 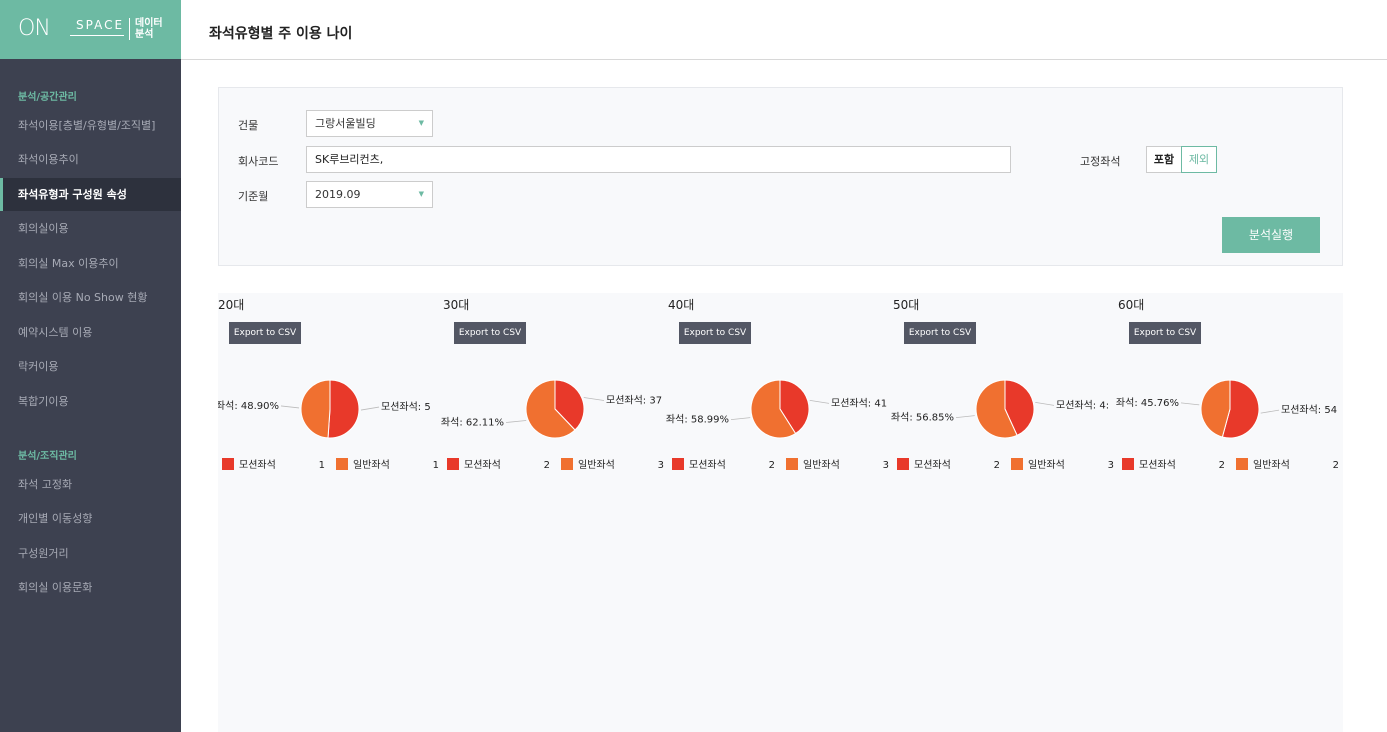 What do you see at coordinates (472, 423) in the screenshot?
I see `pie-slice-label: 좌석: 62.11%` at bounding box center [472, 423].